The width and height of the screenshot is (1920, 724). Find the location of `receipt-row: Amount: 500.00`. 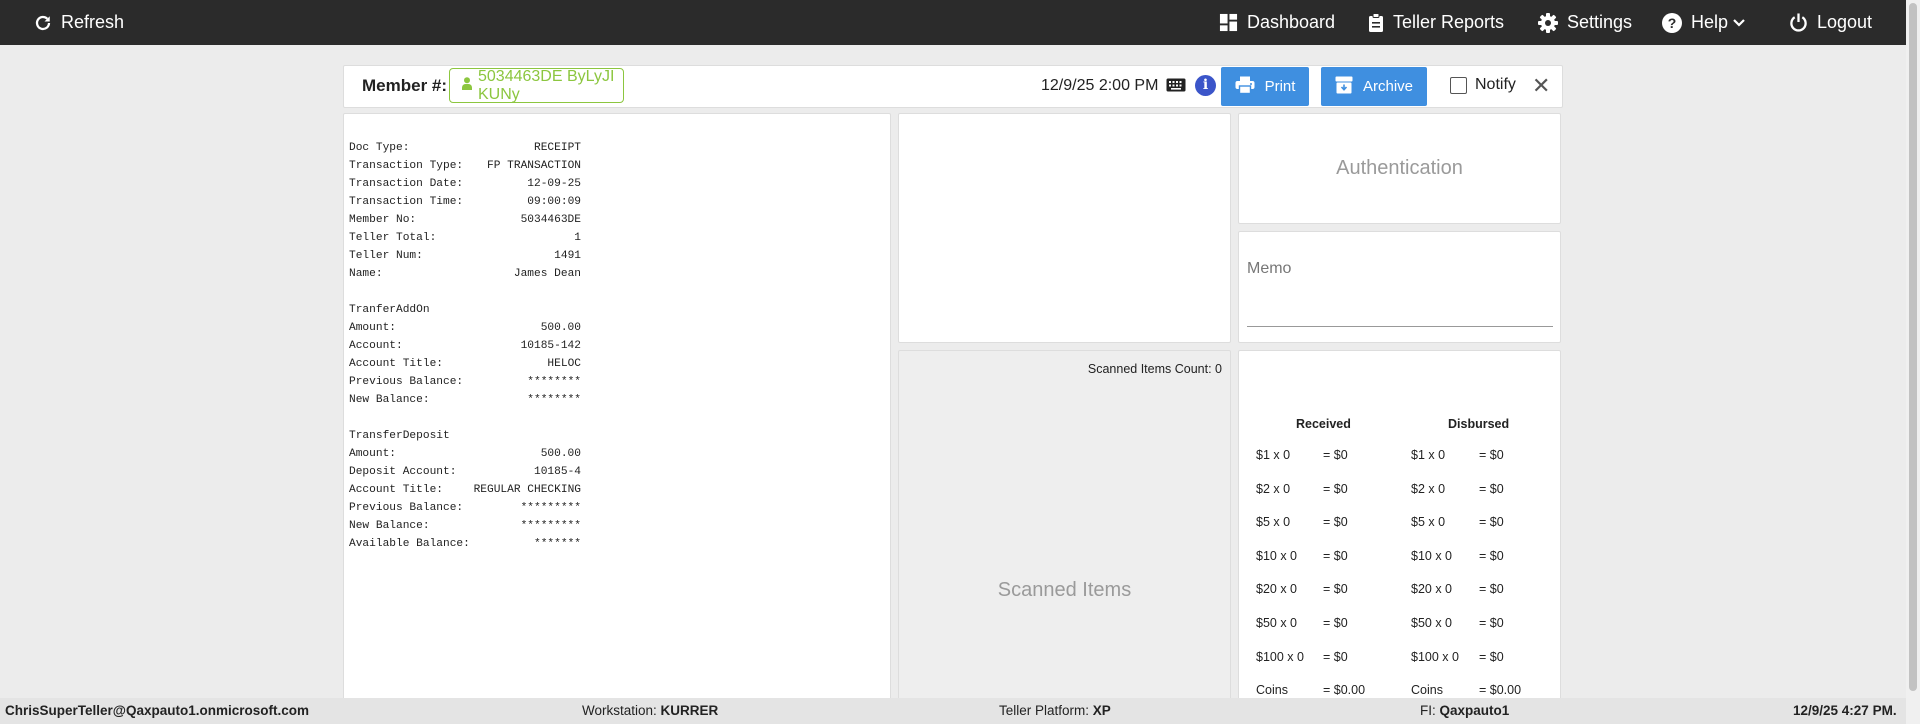

receipt-row: Amount: 500.00 is located at coordinates (465, 328).